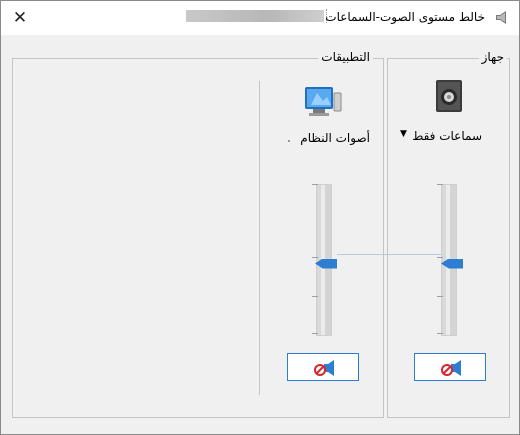 This screenshot has height=435, width=520. I want to click on device-name: سماعات فقط, so click(447, 136).